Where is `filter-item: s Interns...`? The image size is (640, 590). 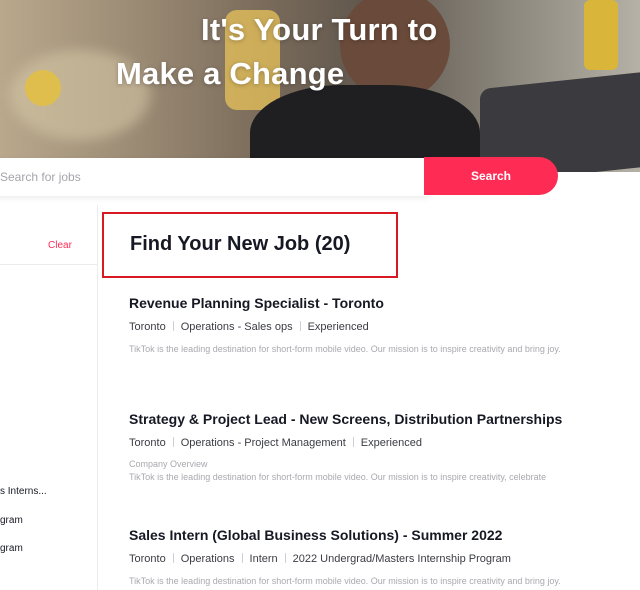
filter-item: s Interns... is located at coordinates (23, 491).